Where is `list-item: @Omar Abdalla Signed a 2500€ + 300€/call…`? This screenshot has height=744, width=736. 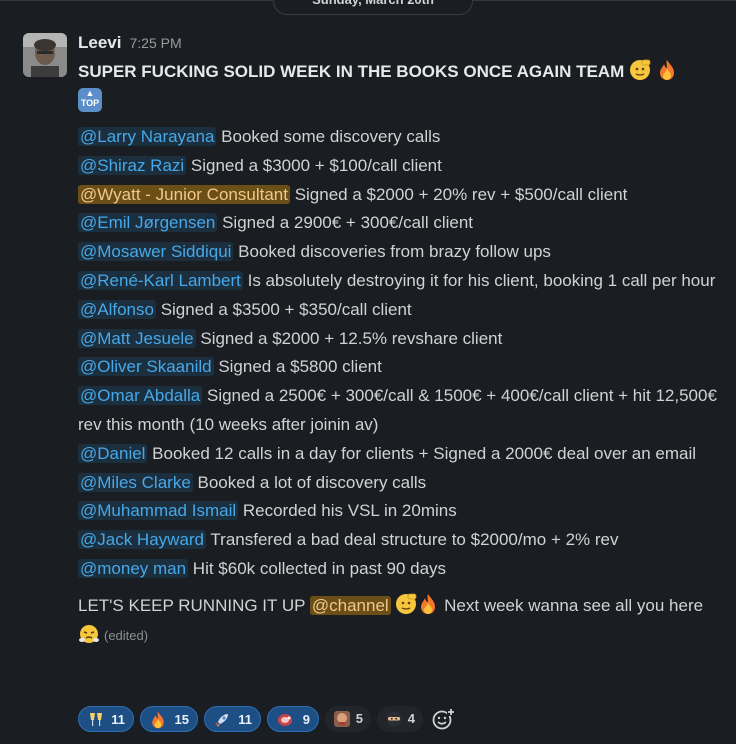 list-item: @Omar Abdalla Signed a 2500€ + 300€/call… is located at coordinates (398, 411).